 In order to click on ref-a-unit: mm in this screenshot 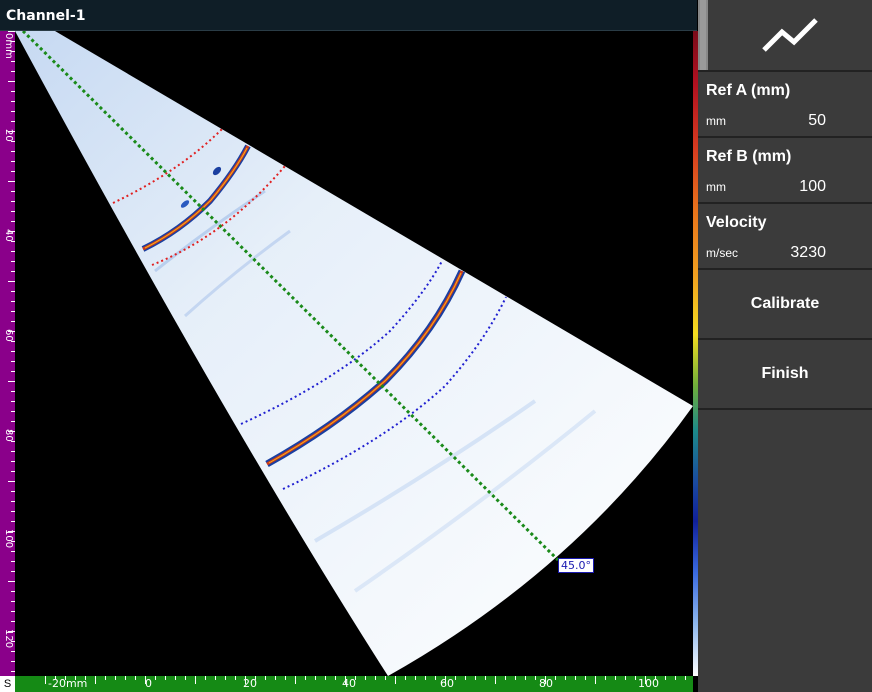, I will do `click(716, 121)`.